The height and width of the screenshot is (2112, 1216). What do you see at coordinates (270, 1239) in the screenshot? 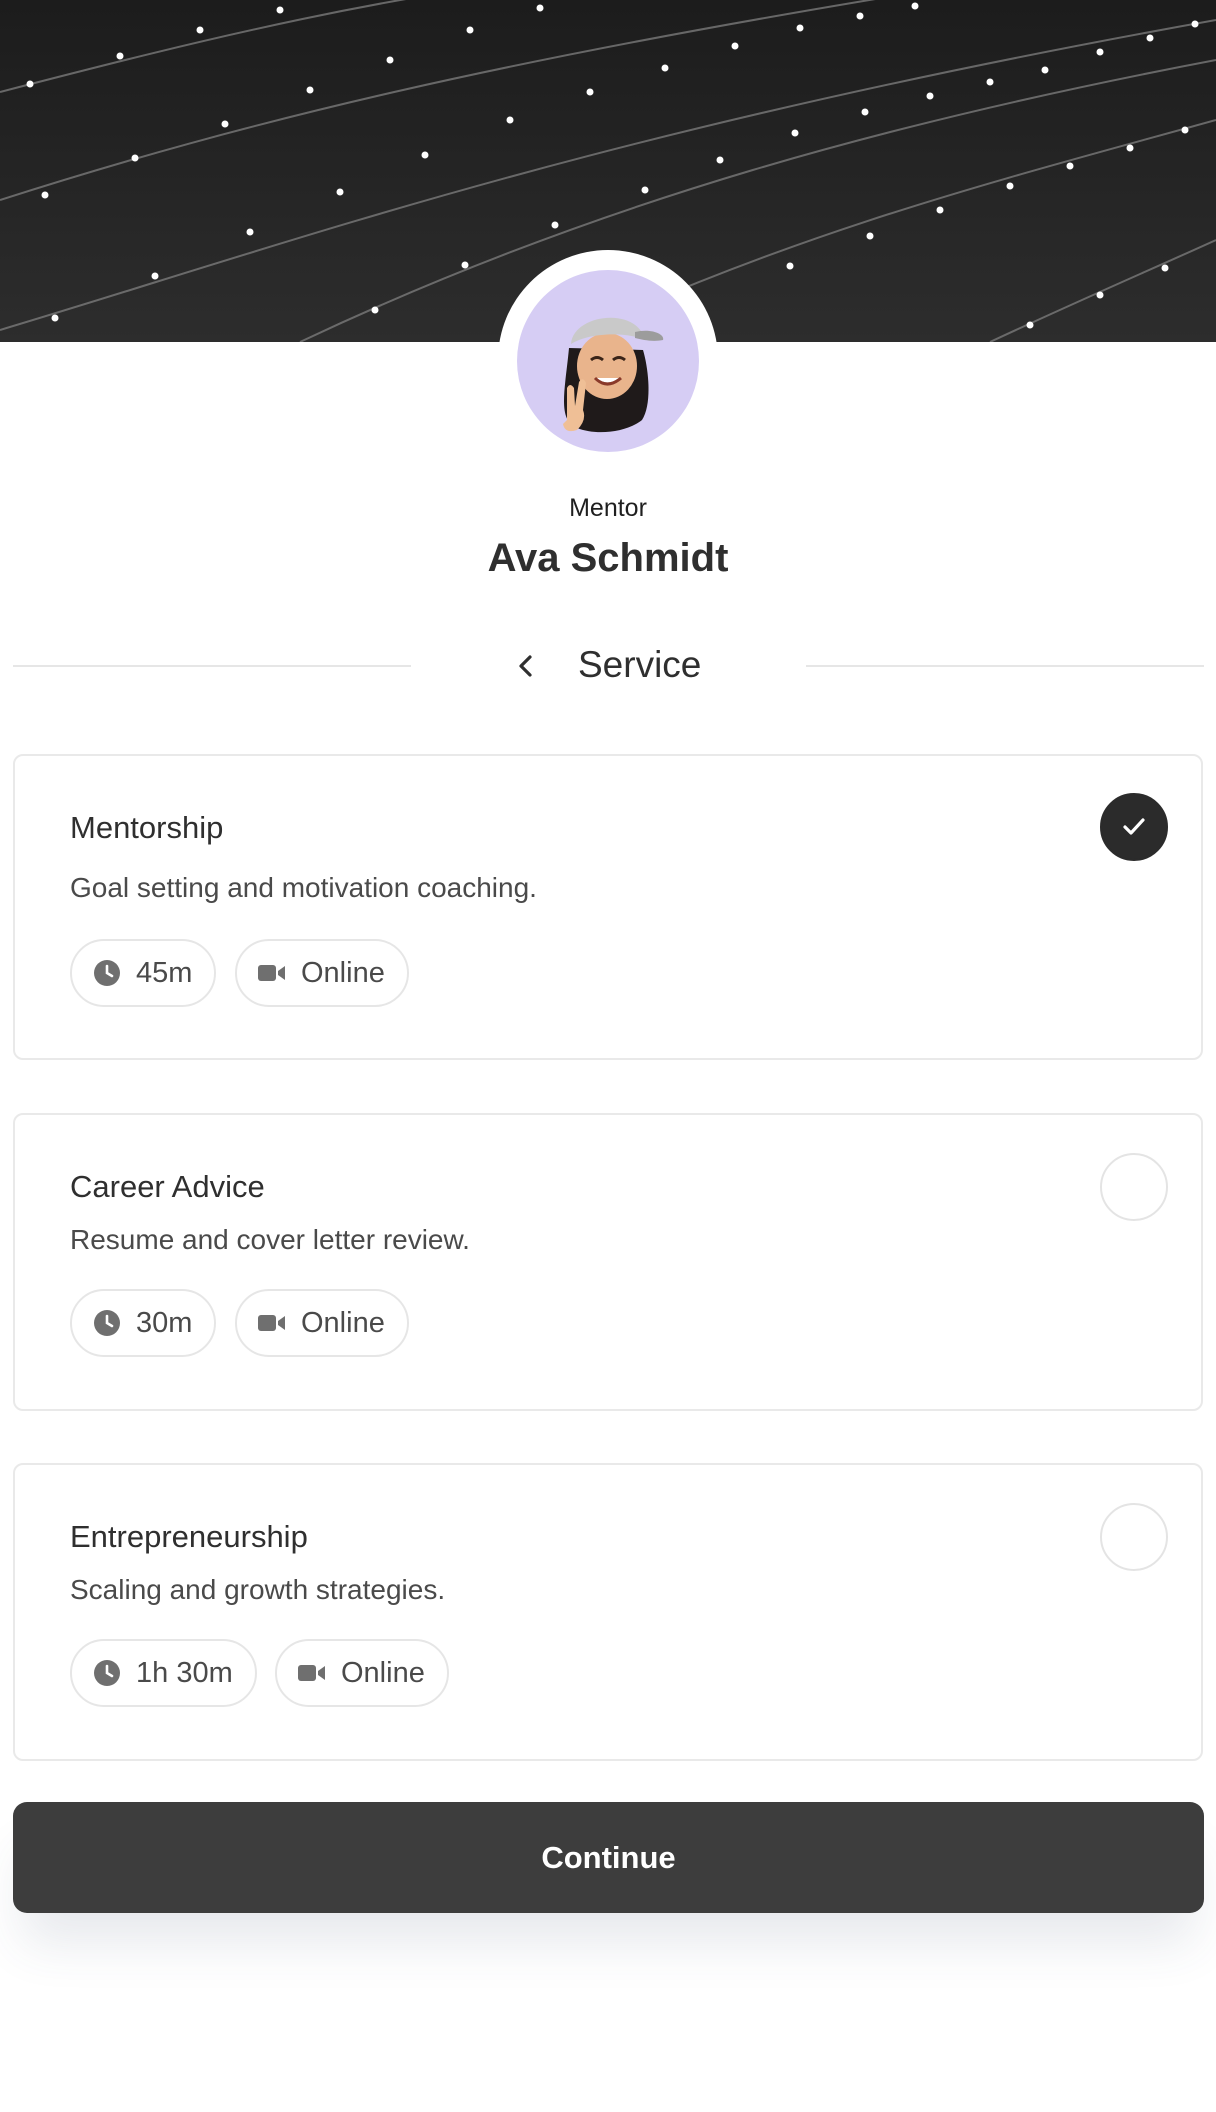
I see `service-description: Resume and cover letter review.` at bounding box center [270, 1239].